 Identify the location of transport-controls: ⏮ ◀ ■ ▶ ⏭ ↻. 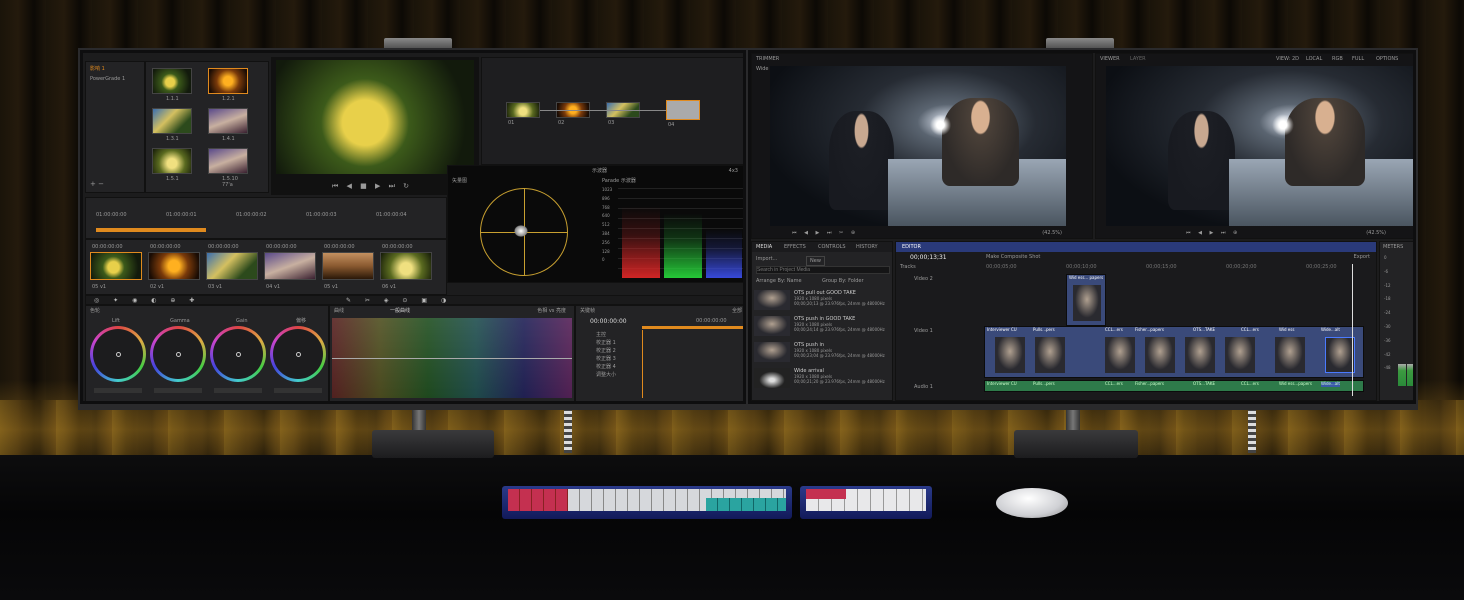
(372, 186).